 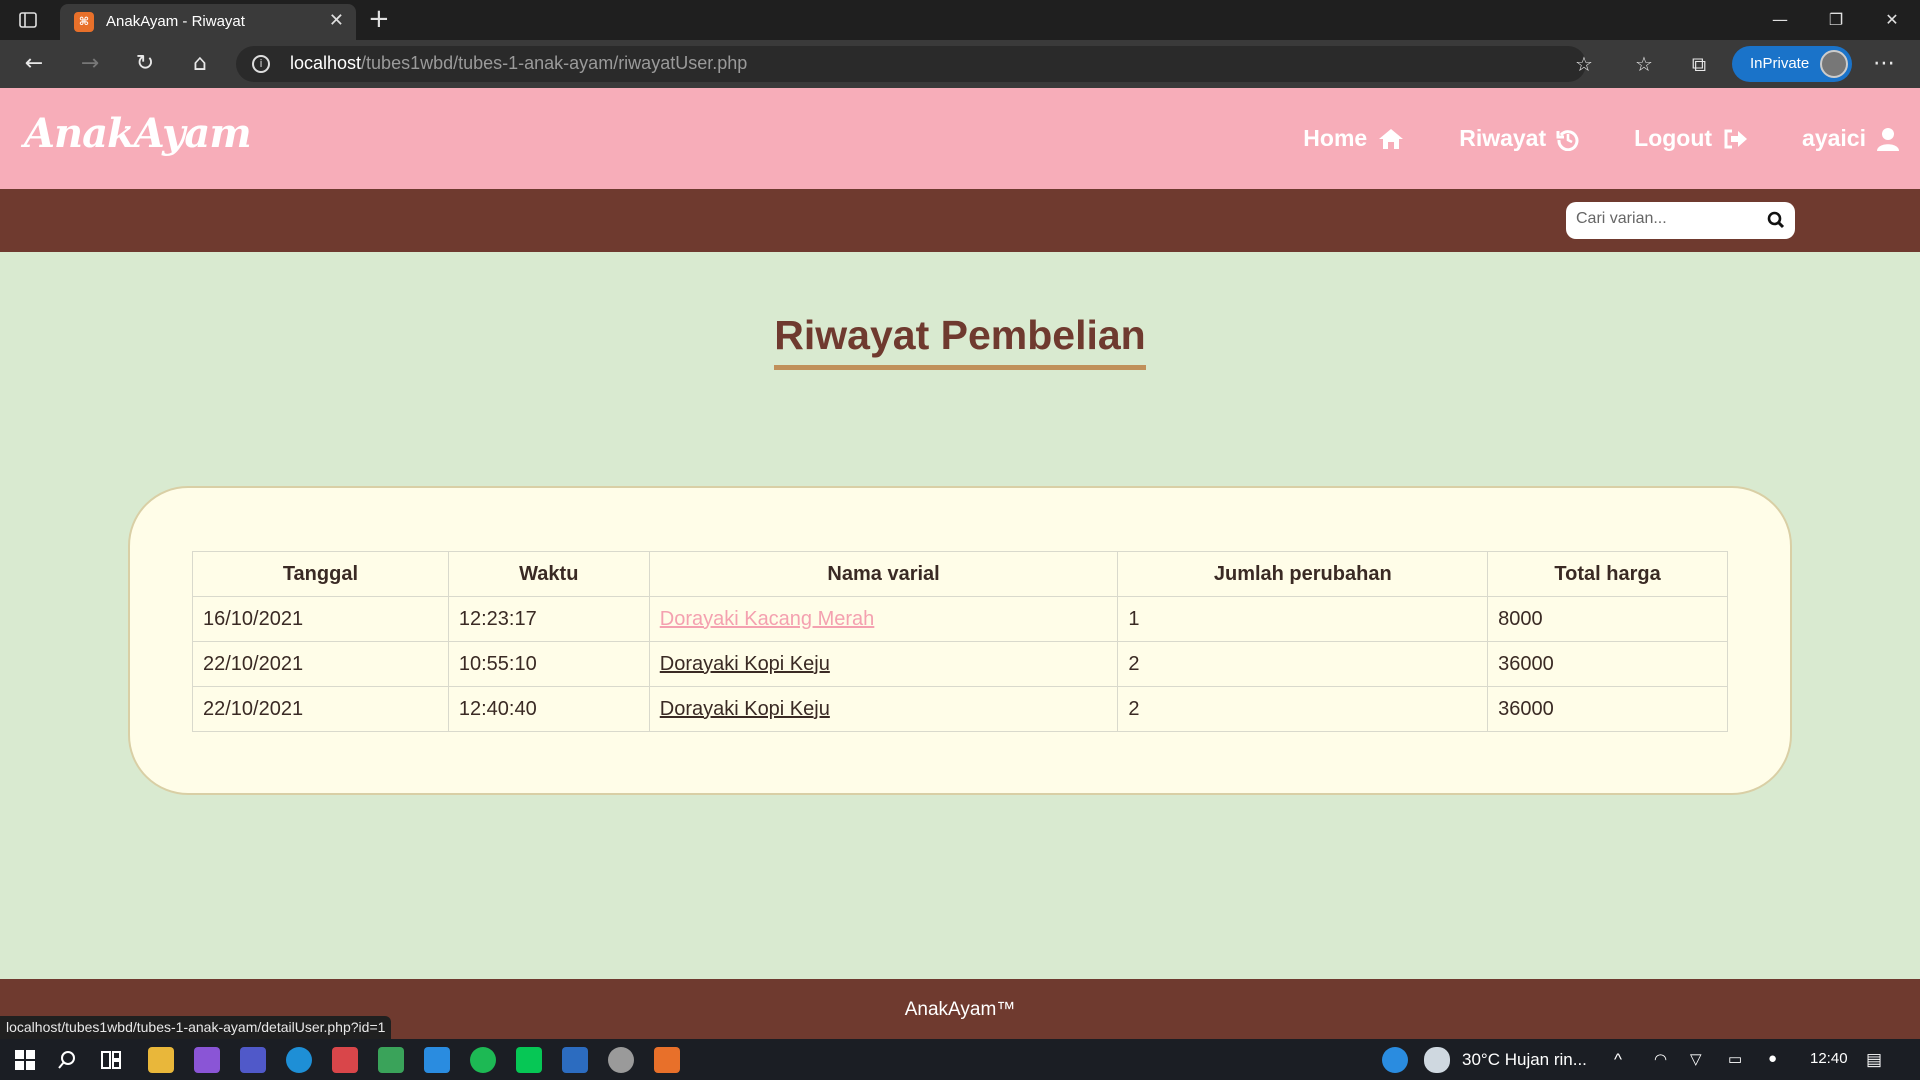 What do you see at coordinates (84, 22) in the screenshot?
I see `xampp-favicon-icon: ⌘` at bounding box center [84, 22].